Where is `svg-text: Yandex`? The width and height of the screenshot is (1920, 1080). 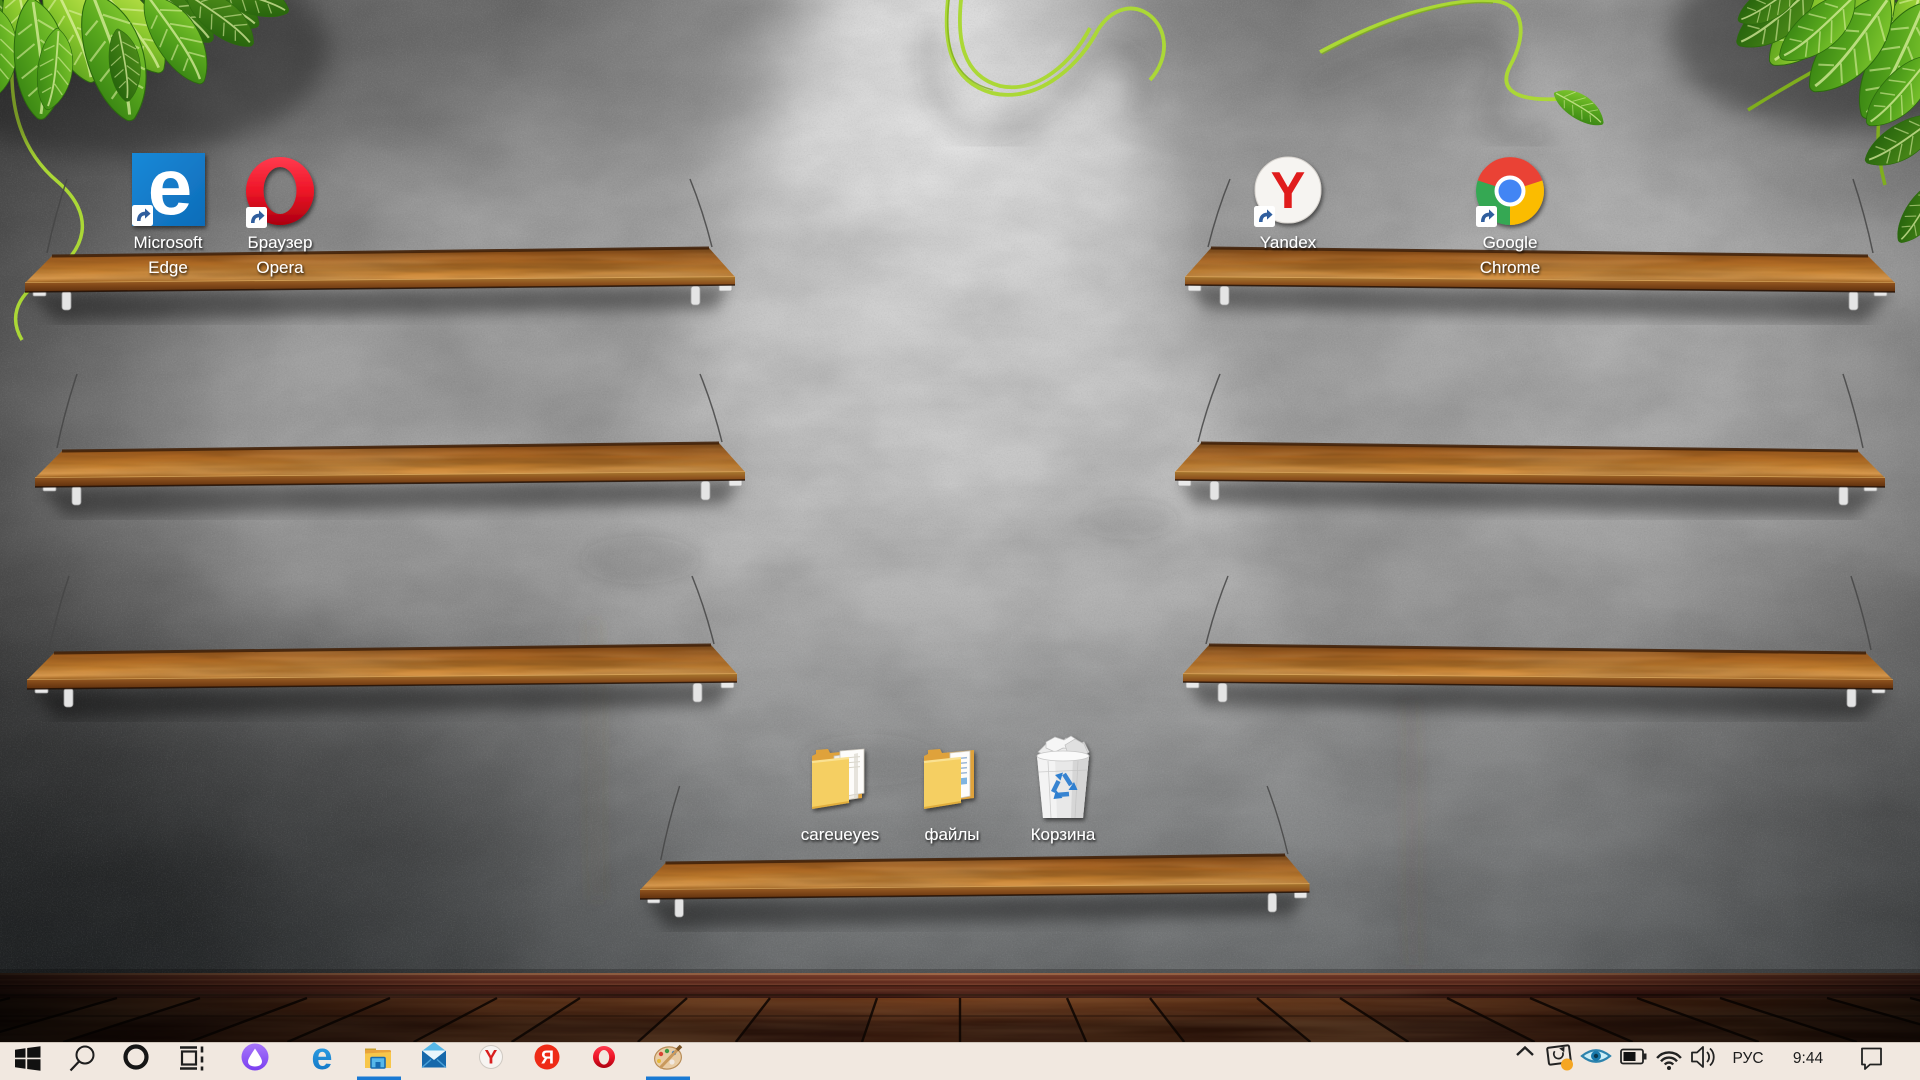 svg-text: Yandex is located at coordinates (1288, 242).